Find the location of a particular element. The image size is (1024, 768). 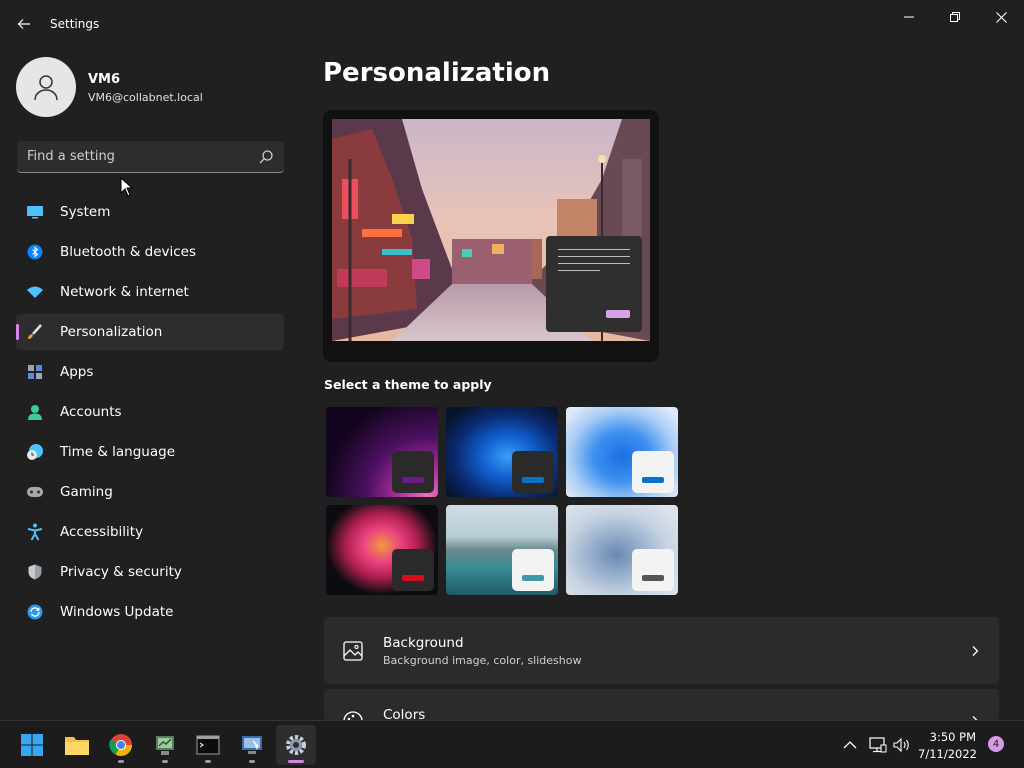

clock-globe-icon is located at coordinates (35, 452).